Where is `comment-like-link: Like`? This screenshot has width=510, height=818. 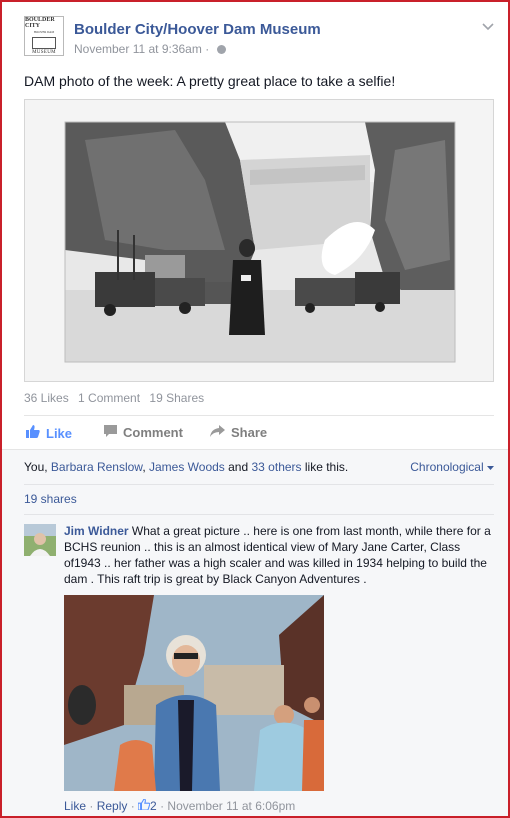 comment-like-link: Like is located at coordinates (75, 806).